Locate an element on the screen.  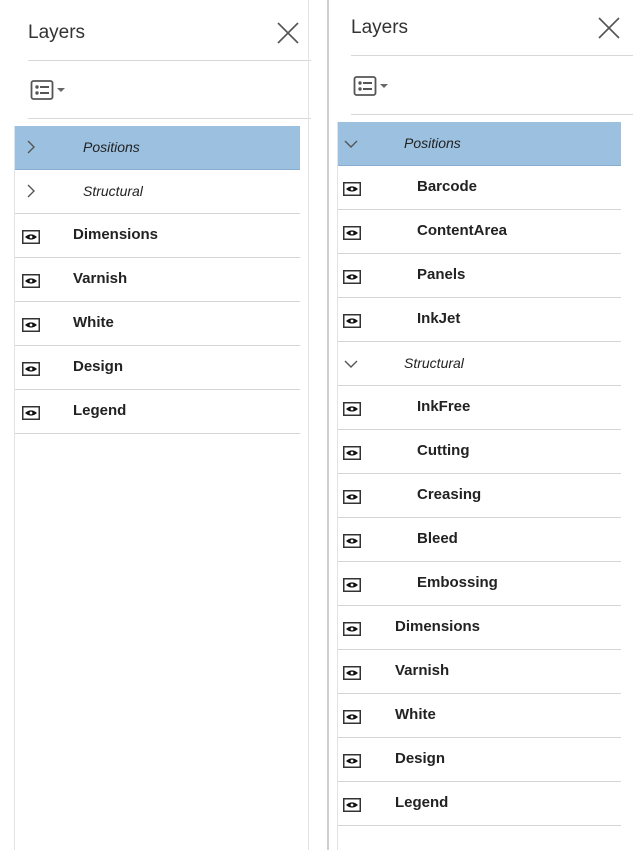
layer-row-bleed: Bleed is located at coordinates (479, 540).